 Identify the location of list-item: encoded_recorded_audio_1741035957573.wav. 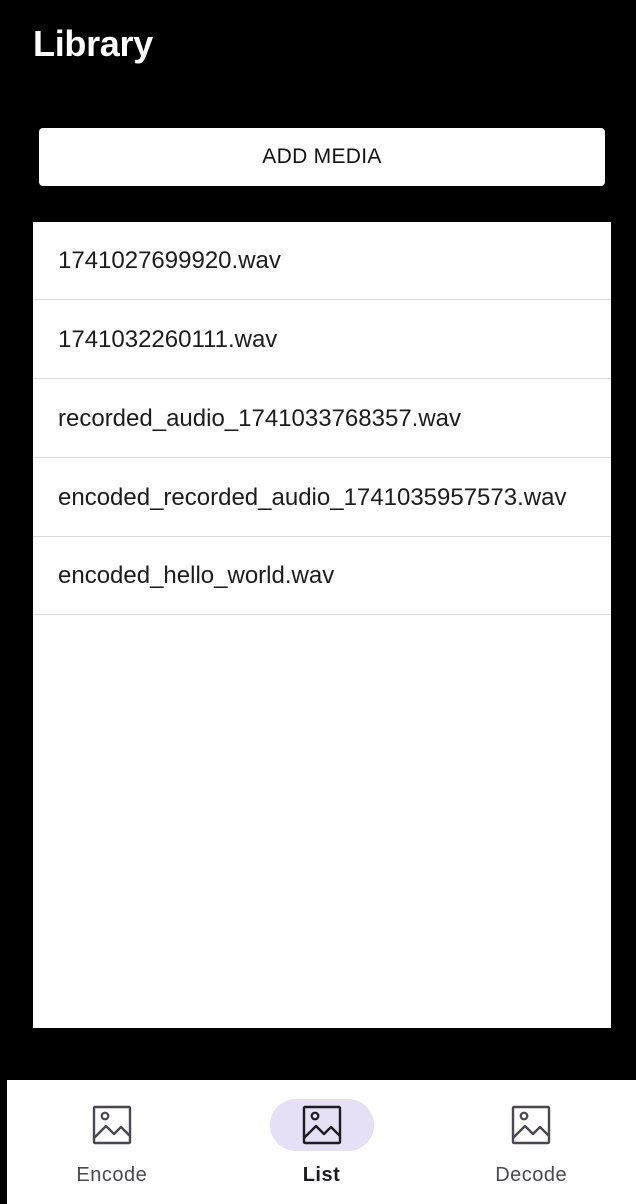
(322, 497).